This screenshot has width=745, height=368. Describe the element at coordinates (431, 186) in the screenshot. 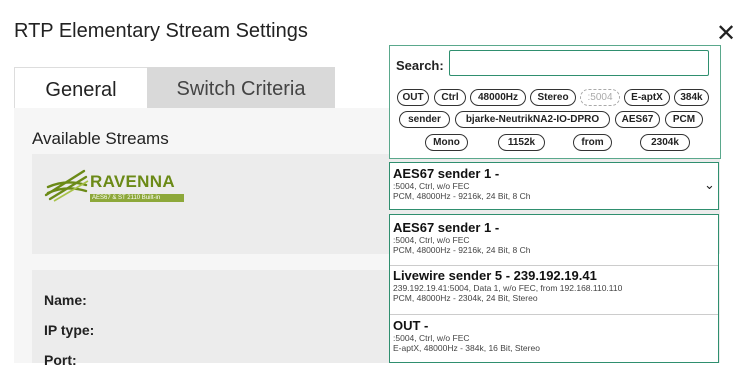

I see `selected-stream-line1: :5004, Ctrl, w/o FEC` at that location.